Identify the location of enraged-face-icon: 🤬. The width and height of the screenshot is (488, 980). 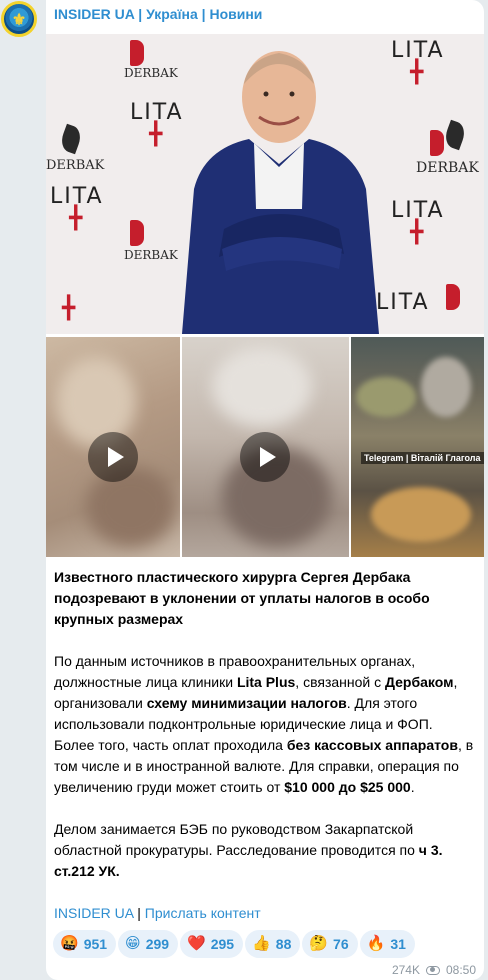
(69, 943).